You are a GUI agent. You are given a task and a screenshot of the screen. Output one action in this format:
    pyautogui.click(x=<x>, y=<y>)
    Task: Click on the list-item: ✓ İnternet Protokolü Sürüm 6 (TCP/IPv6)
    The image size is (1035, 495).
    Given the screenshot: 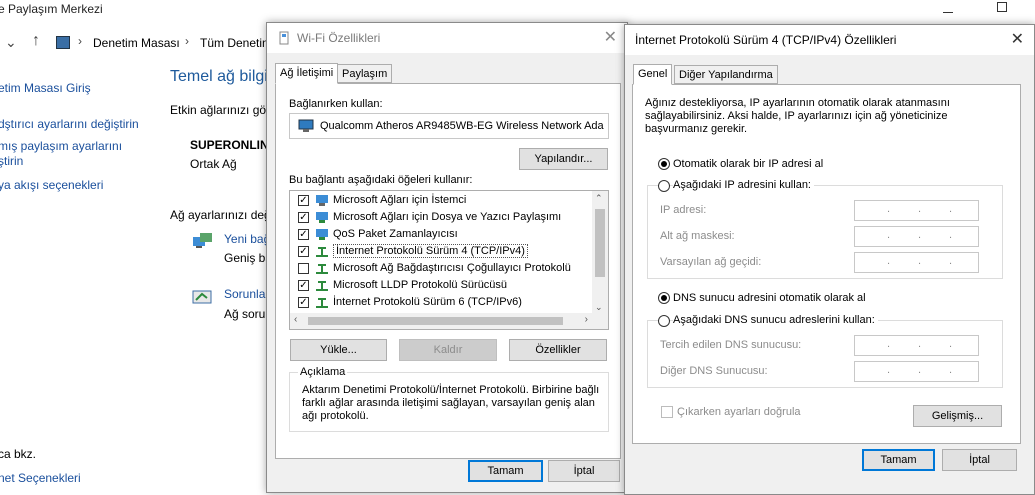 What is the action you would take?
    pyautogui.click(x=435, y=302)
    